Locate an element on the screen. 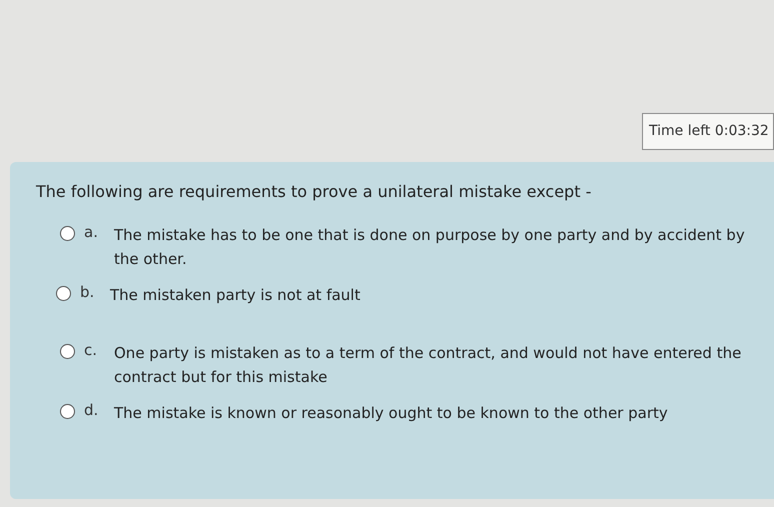 This screenshot has width=774, height=507. option-text: The mistake has to be one that is done on purpose by one party and by accident by the other. is located at coordinates (434, 247).